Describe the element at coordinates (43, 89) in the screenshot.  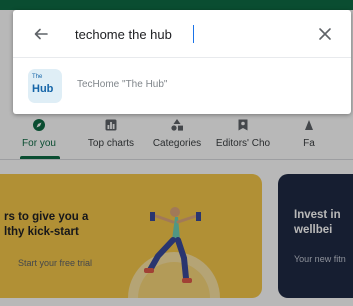
I see `app-icon-text: Hub` at that location.